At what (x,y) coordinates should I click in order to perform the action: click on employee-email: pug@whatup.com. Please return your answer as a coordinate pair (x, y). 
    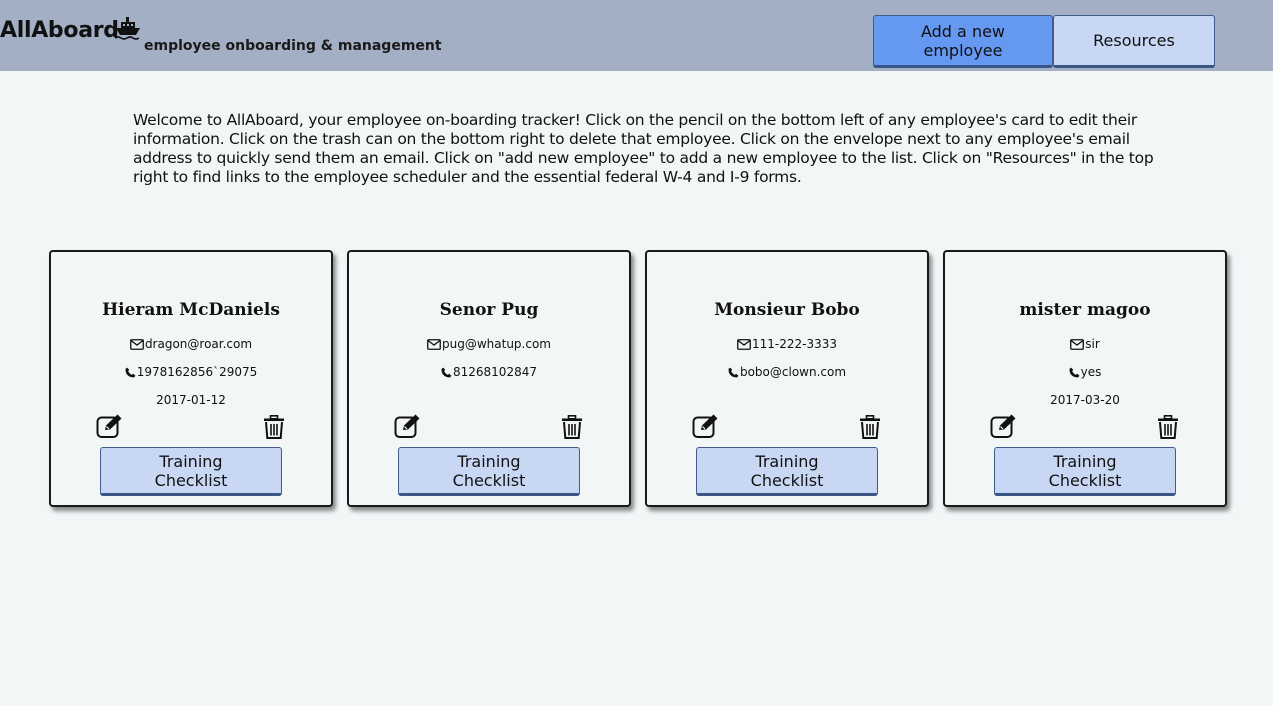
    Looking at the image, I should click on (496, 344).